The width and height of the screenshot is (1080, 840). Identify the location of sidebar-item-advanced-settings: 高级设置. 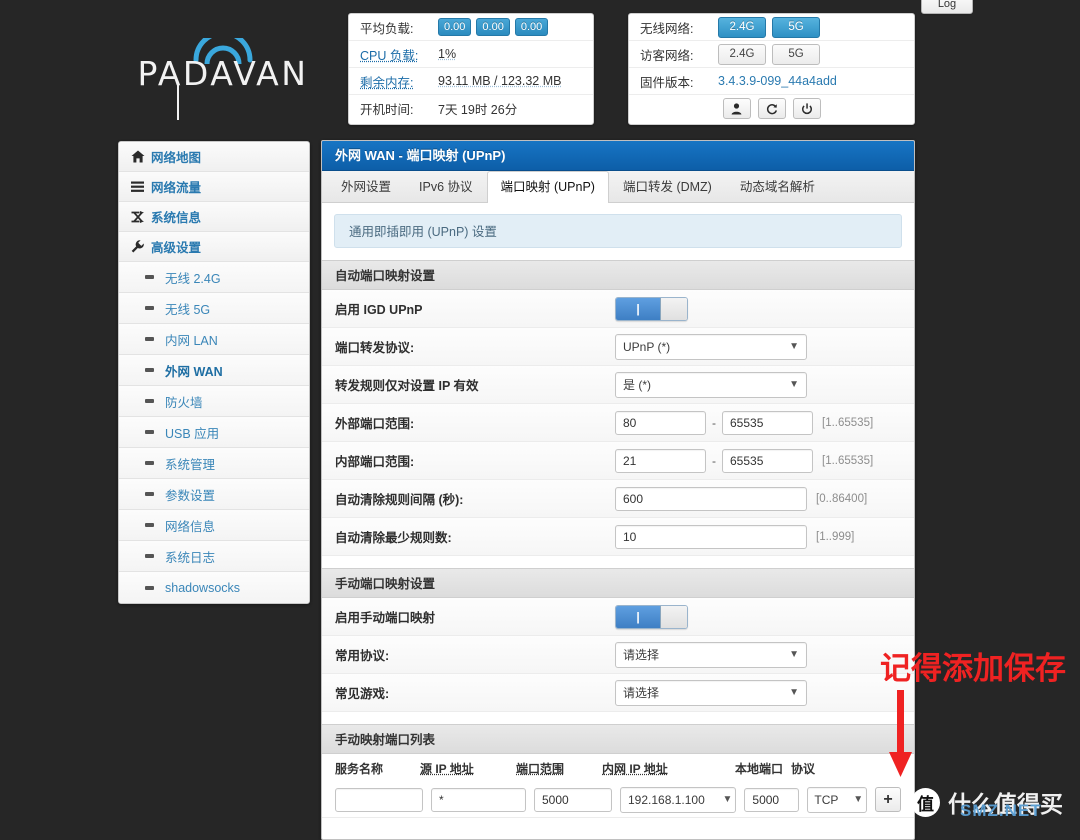
(214, 247).